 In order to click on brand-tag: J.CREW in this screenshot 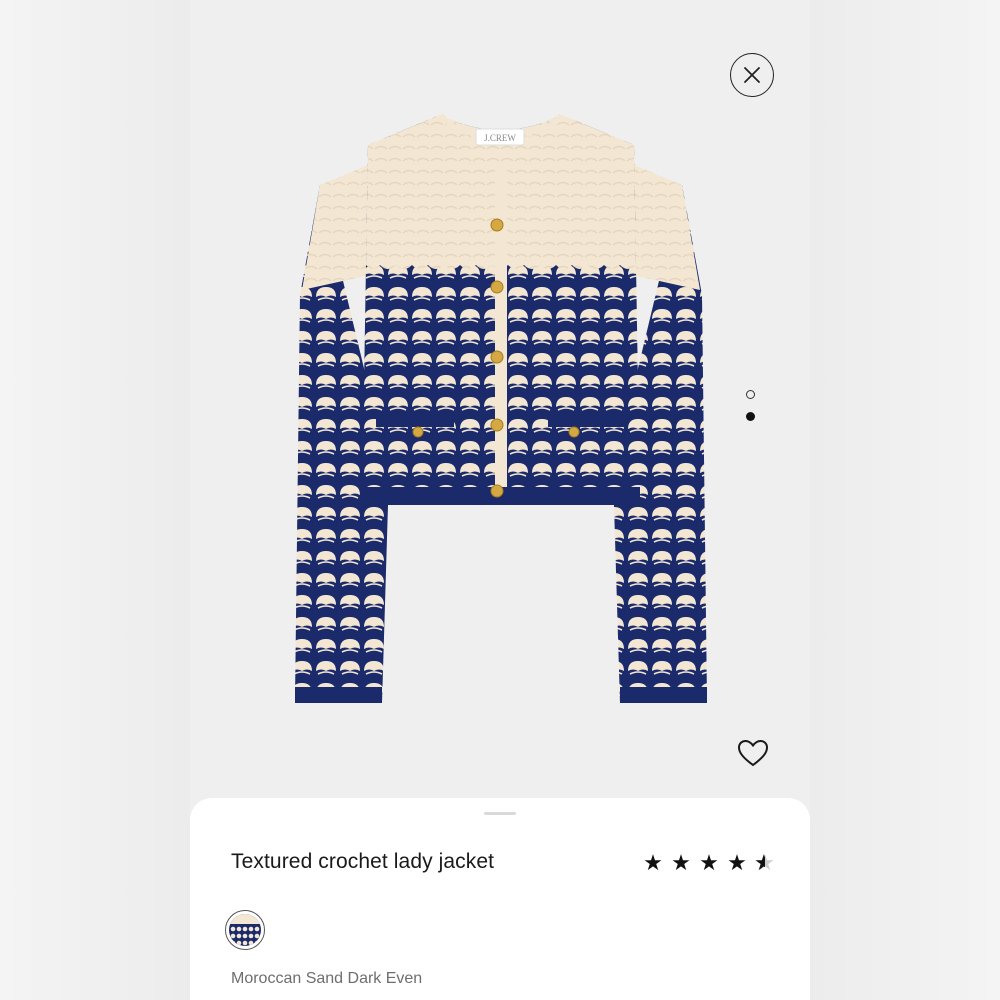, I will do `click(500, 138)`.